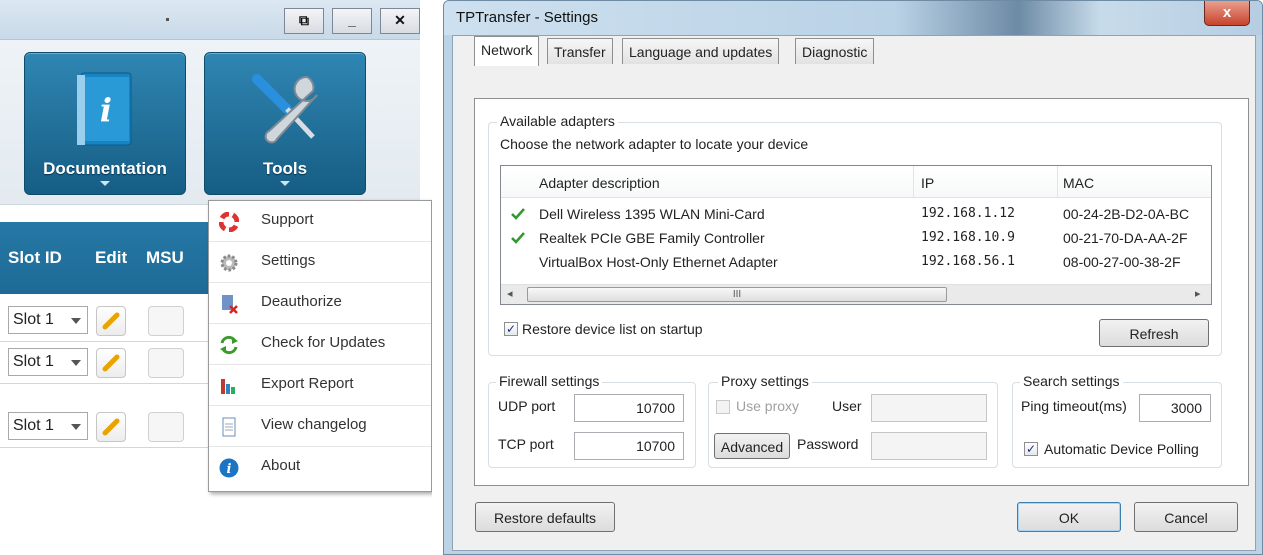 This screenshot has height=555, width=1263. Describe the element at coordinates (1227, 13) in the screenshot. I see `close-dialog-button: x` at that location.